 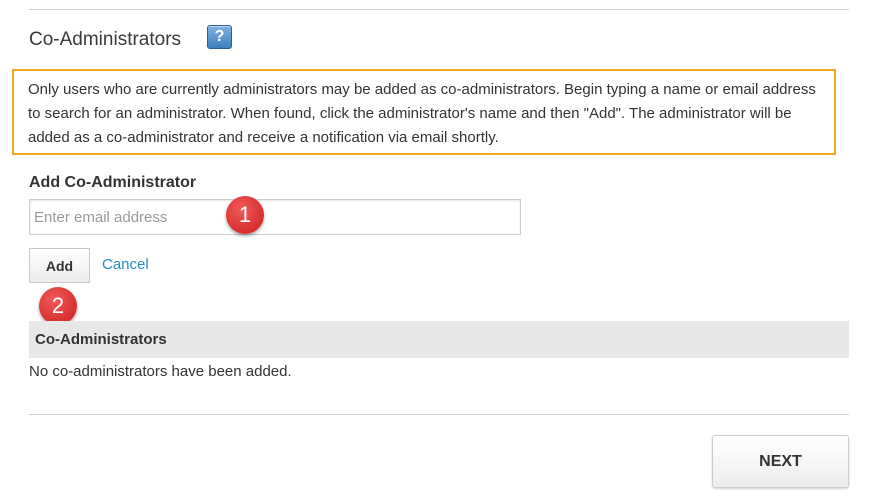 What do you see at coordinates (439, 339) in the screenshot?
I see `co-administrators-list-header: Co-Administrators` at bounding box center [439, 339].